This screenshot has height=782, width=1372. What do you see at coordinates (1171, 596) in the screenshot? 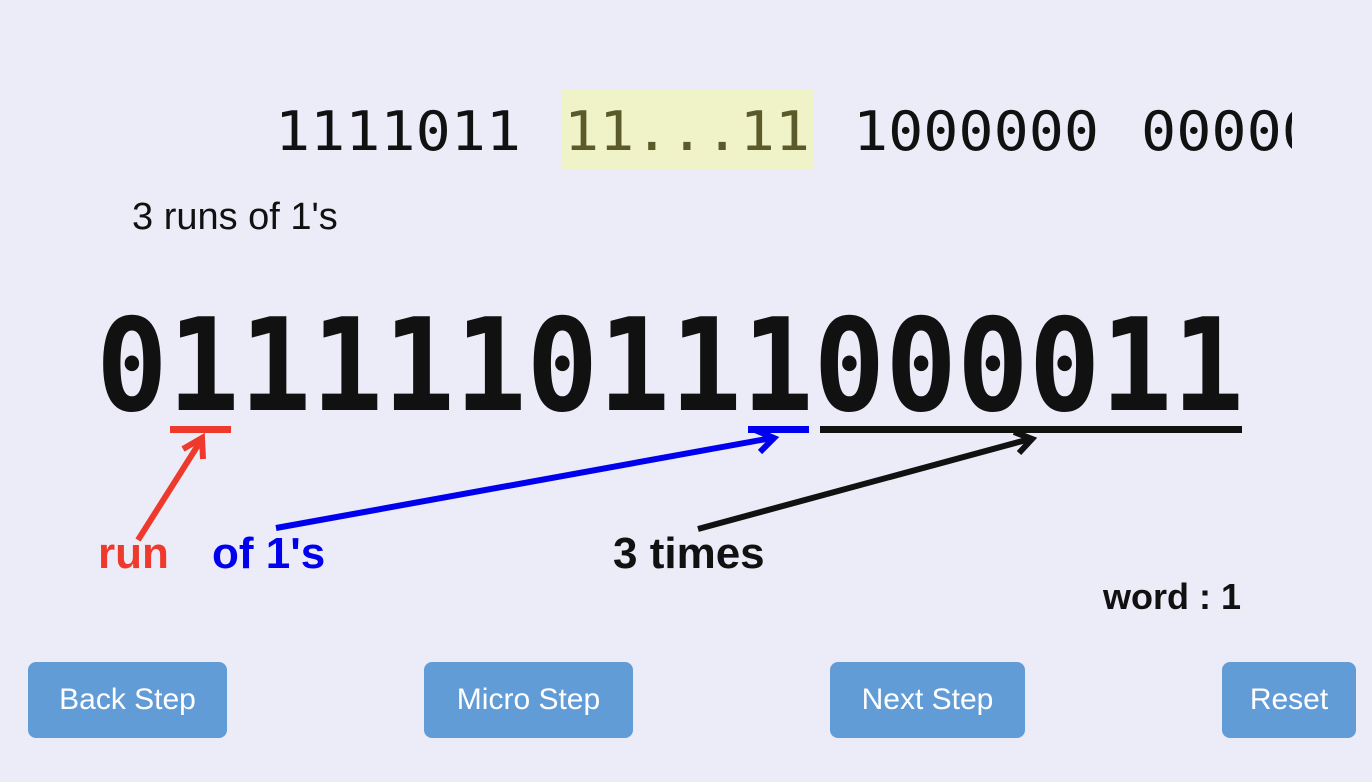
I see `word-counter: word : 1` at bounding box center [1171, 596].